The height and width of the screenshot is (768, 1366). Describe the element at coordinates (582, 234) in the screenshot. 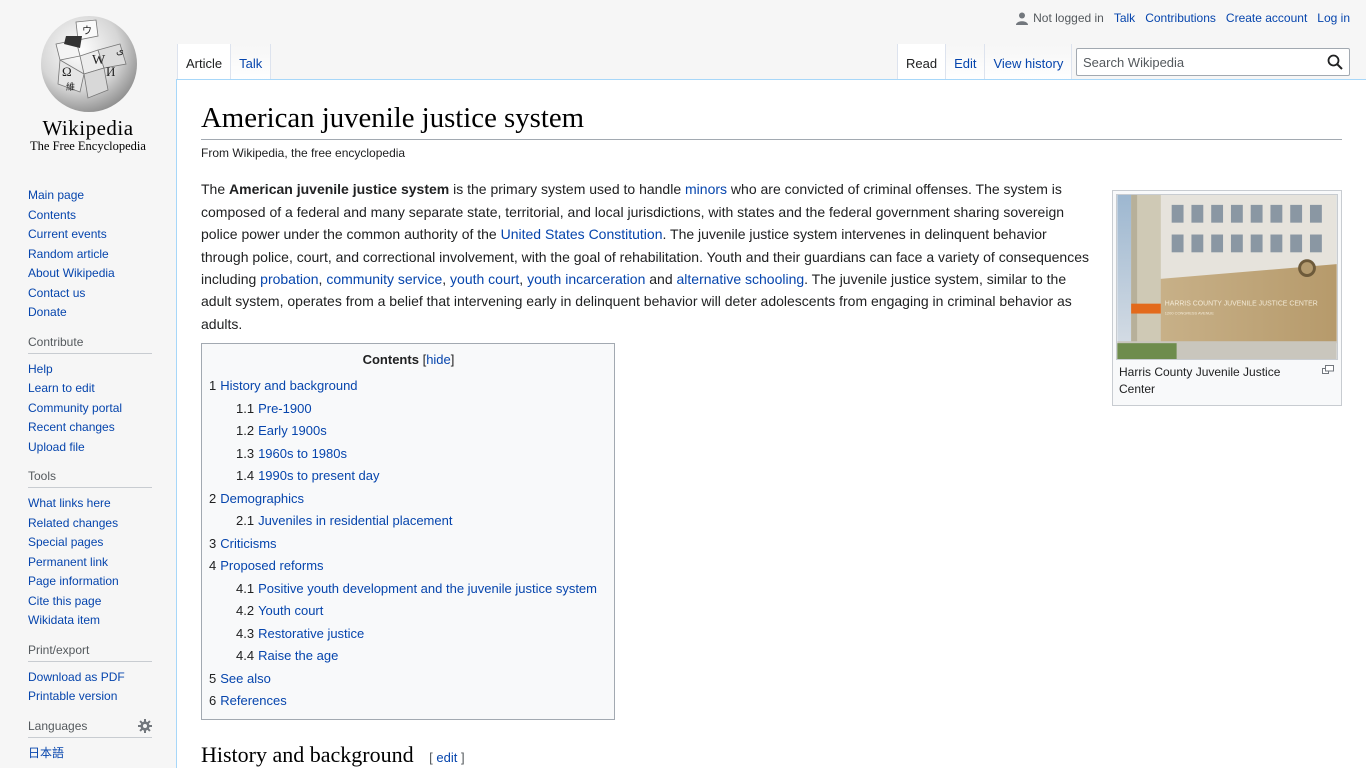

I see `link-us-constitution: United States Constitution` at that location.